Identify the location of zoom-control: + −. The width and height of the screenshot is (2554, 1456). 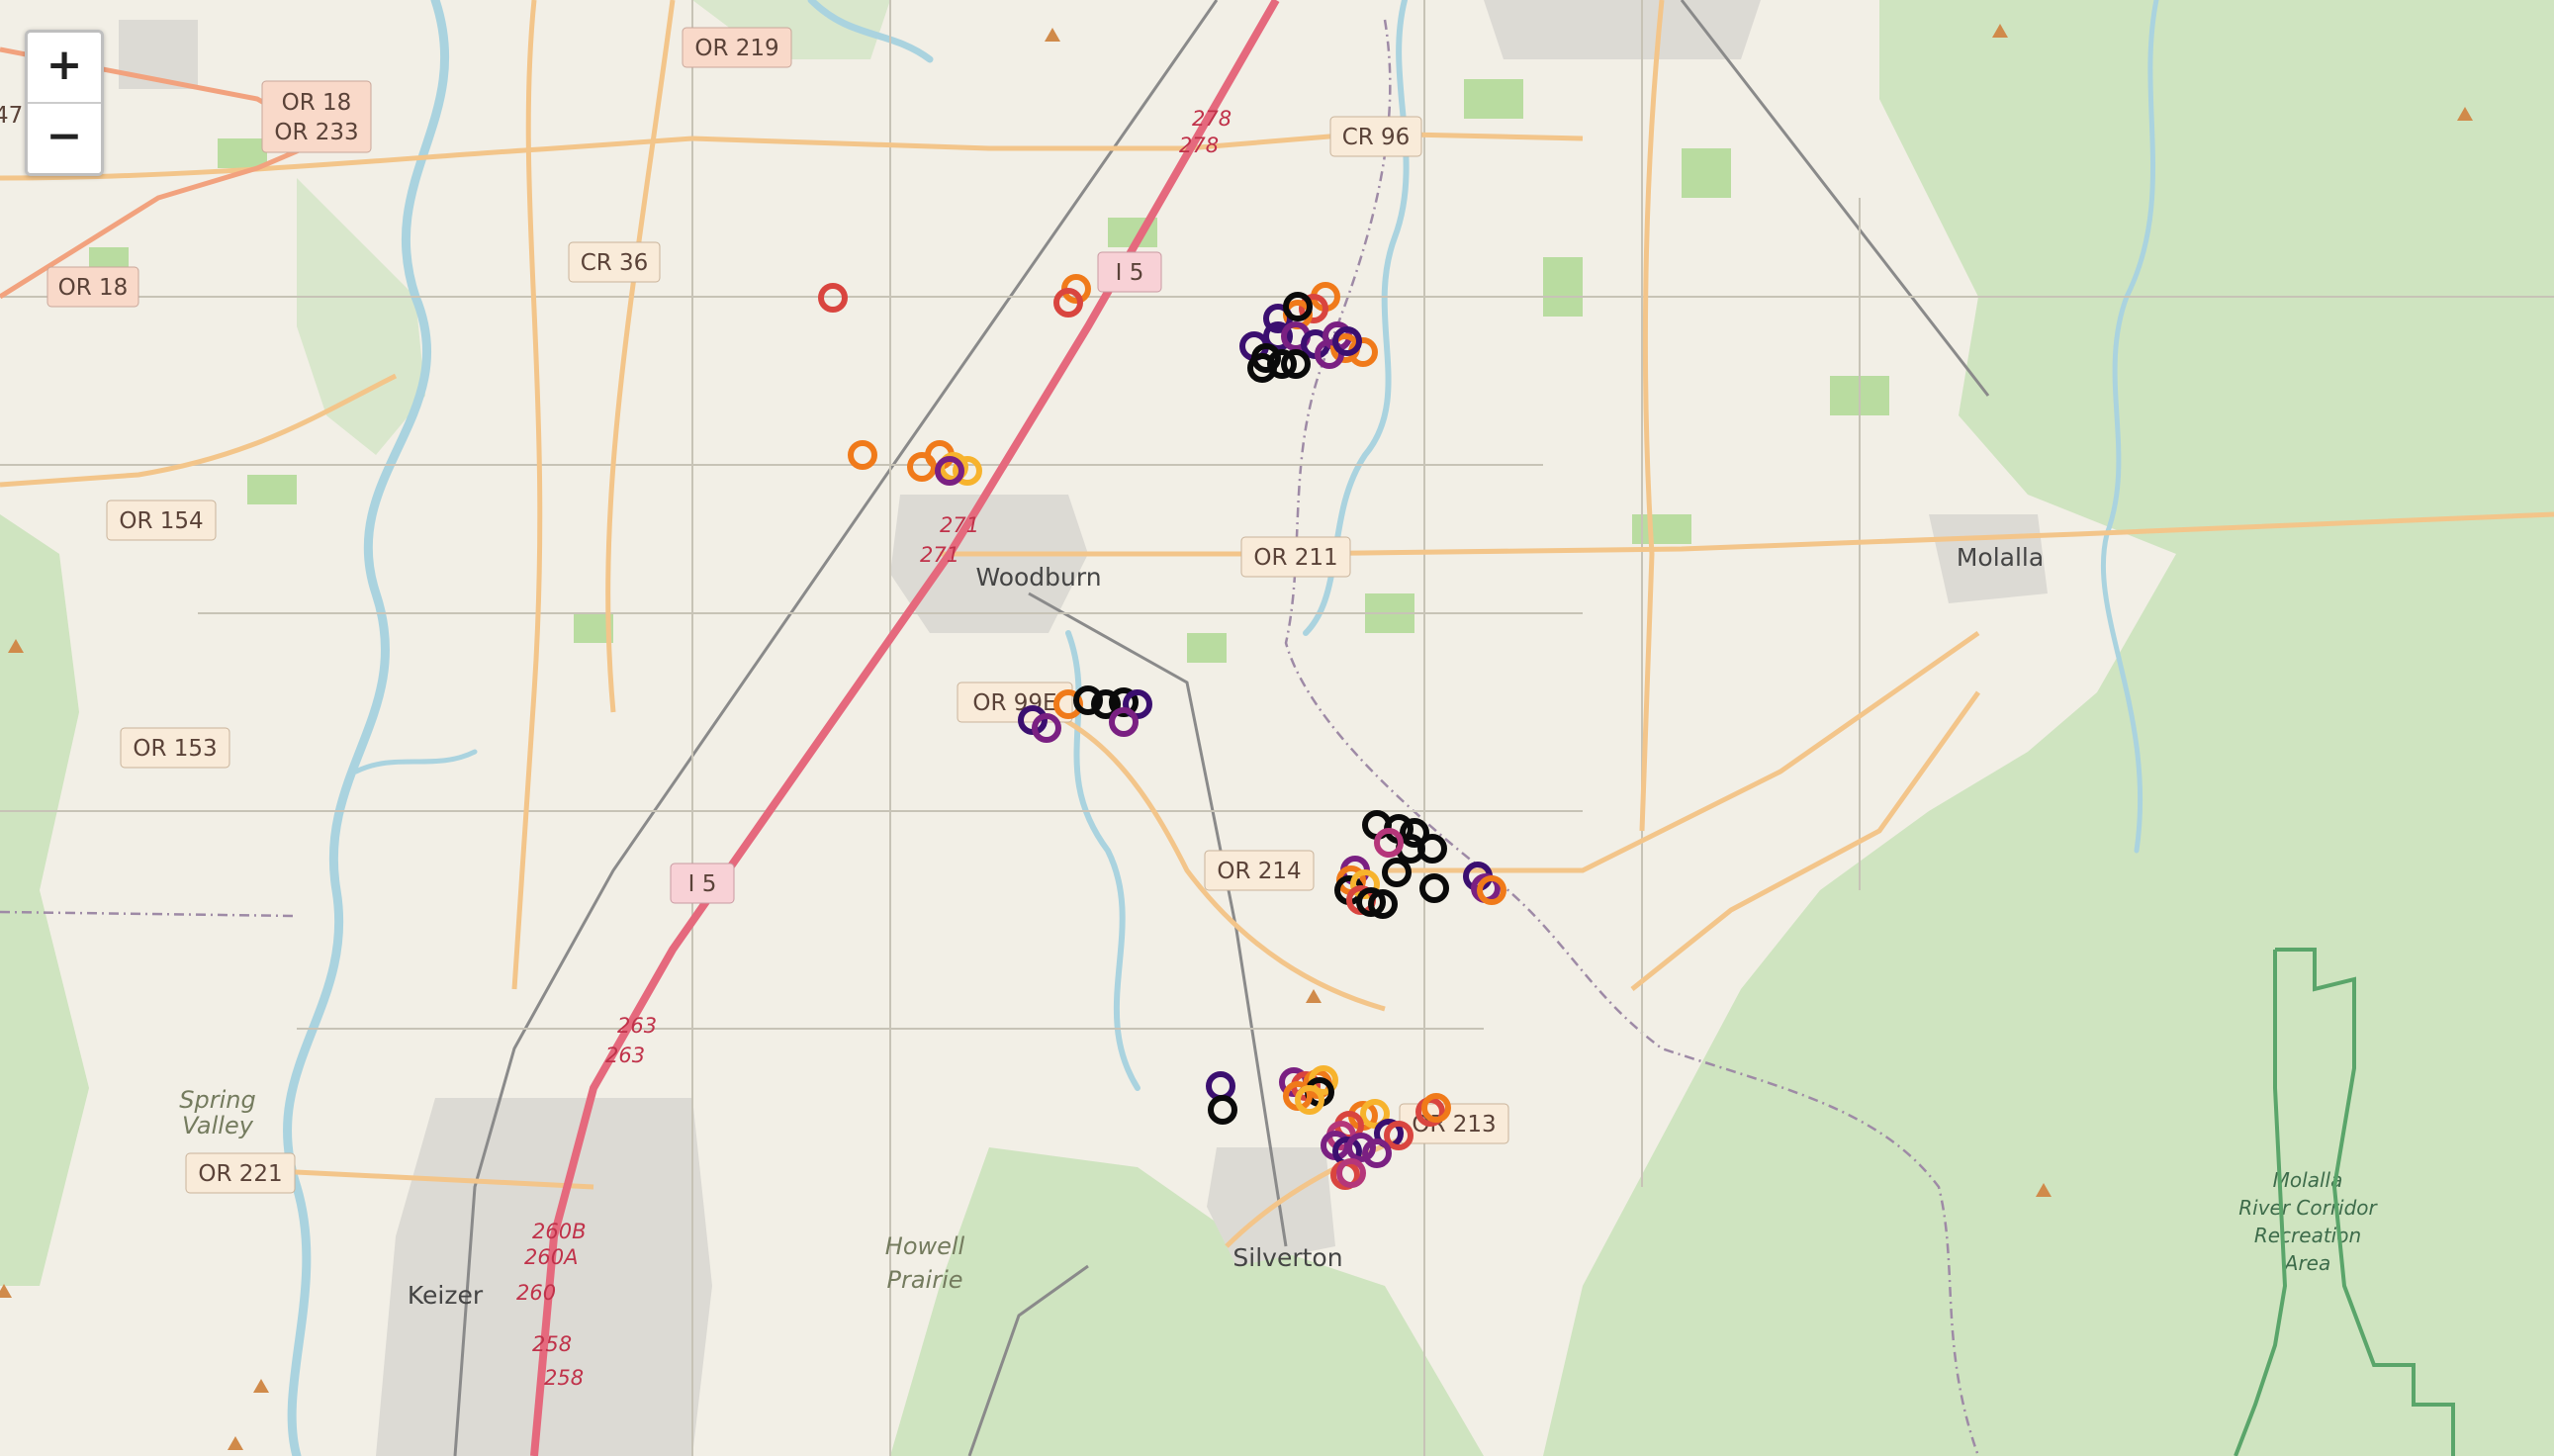
(64, 103).